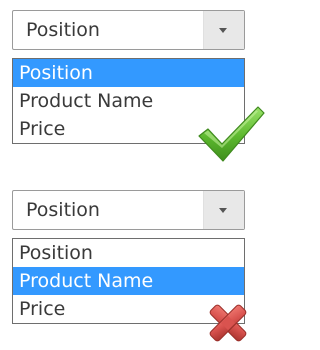 Image resolution: width=320 pixels, height=350 pixels. What do you see at coordinates (228, 323) in the screenshot?
I see `cross-icon` at bounding box center [228, 323].